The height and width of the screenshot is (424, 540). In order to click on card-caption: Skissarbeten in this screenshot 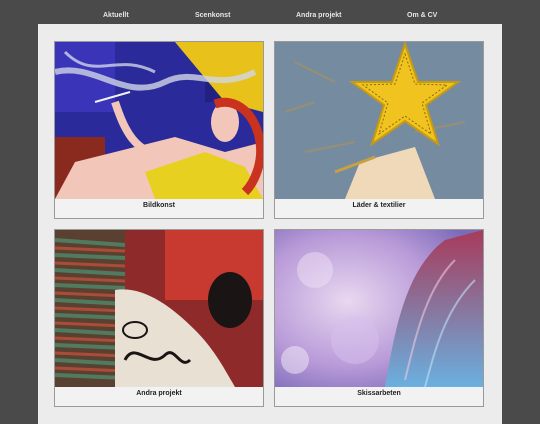, I will do `click(379, 393)`.